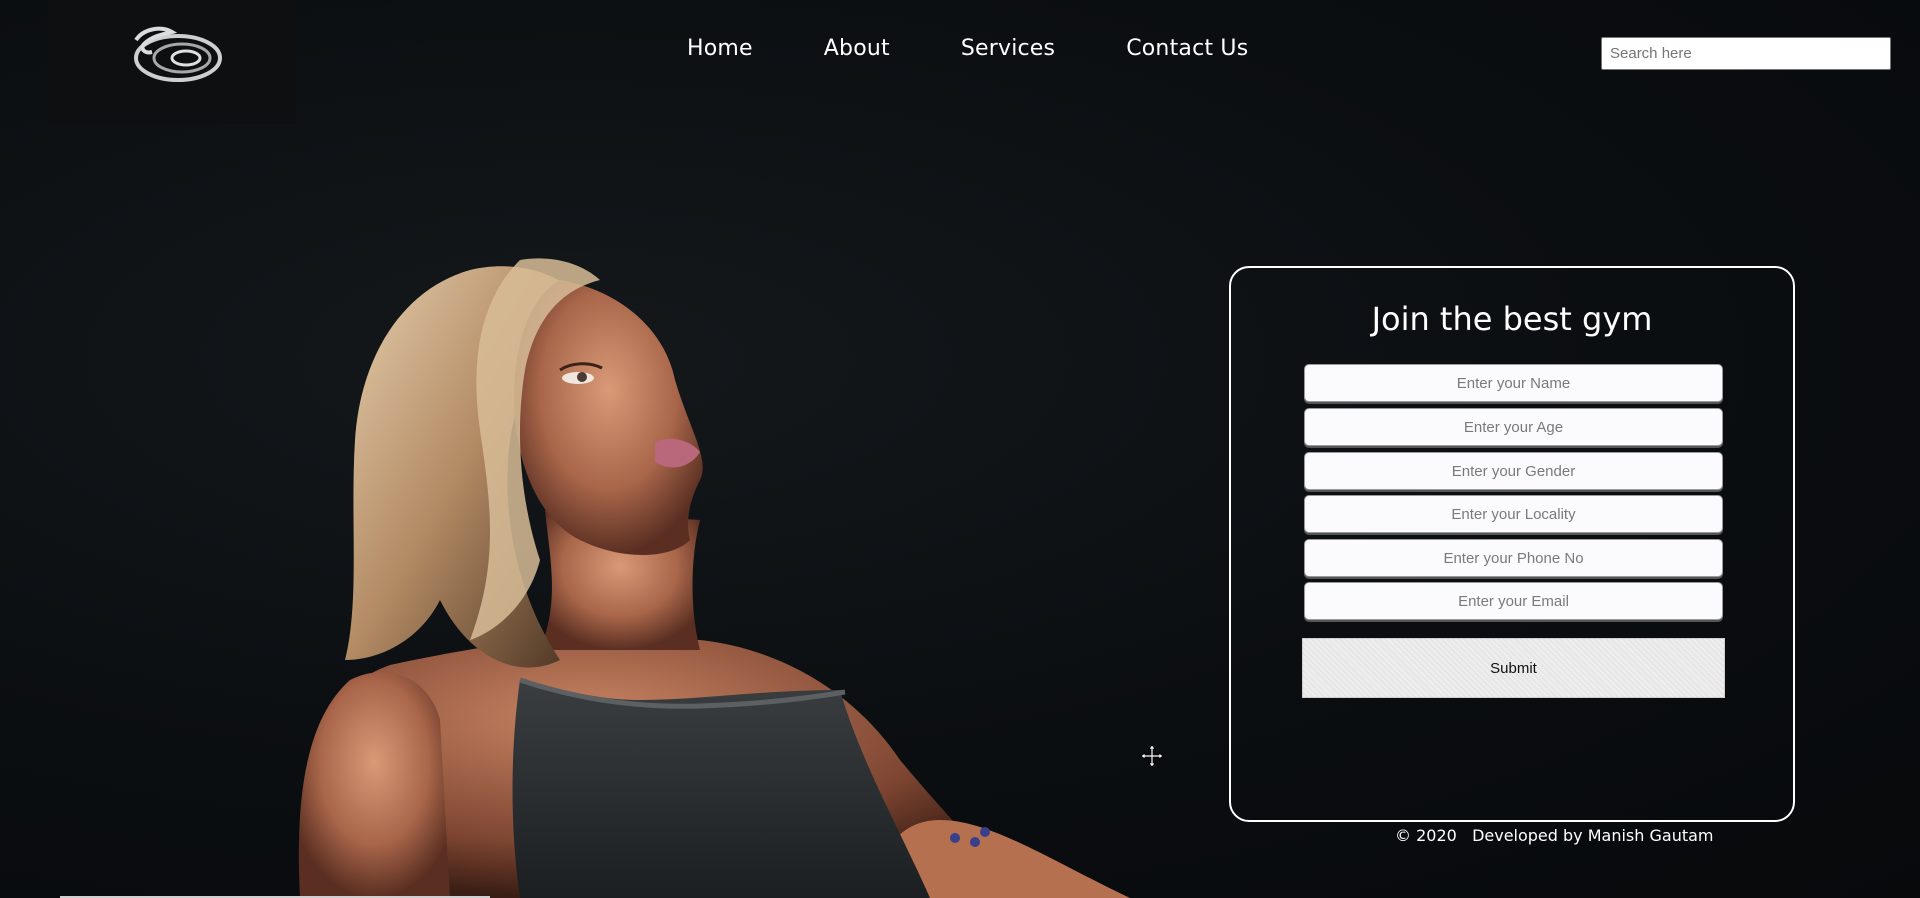 The image size is (1920, 898). Describe the element at coordinates (1554, 835) in the screenshot. I see `footer-credit: © 2020 Developed by Manish Gautam` at that location.